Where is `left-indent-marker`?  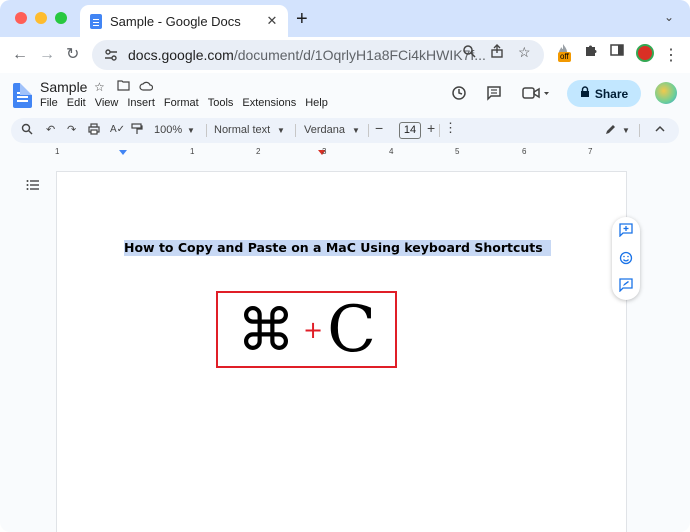 left-indent-marker is located at coordinates (123, 152).